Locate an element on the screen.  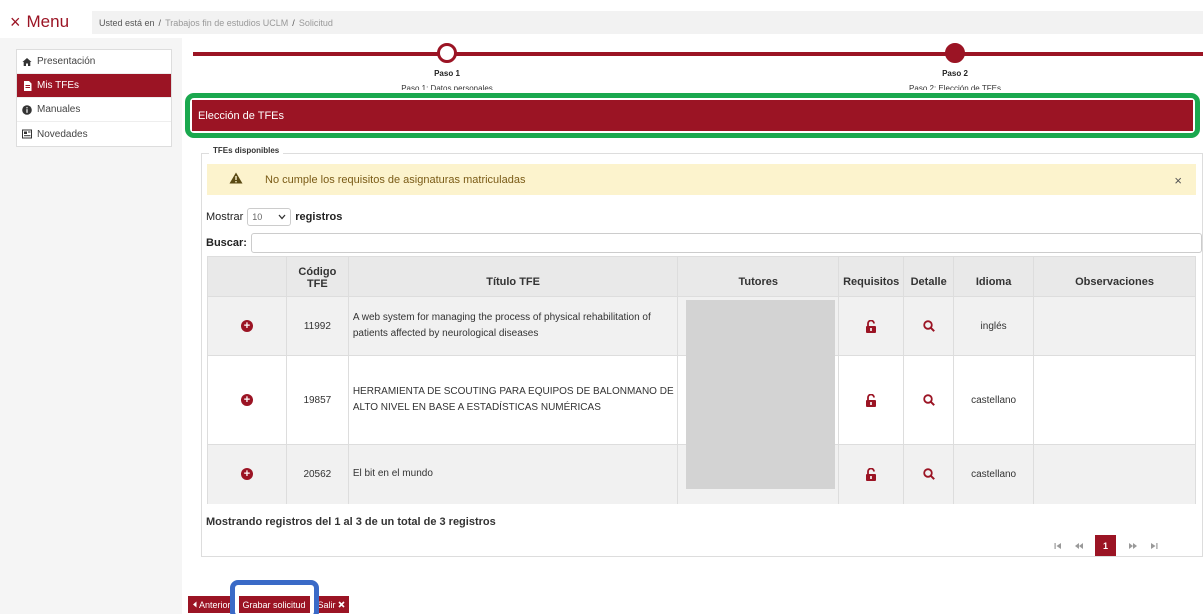
document-icon is located at coordinates (27, 85).